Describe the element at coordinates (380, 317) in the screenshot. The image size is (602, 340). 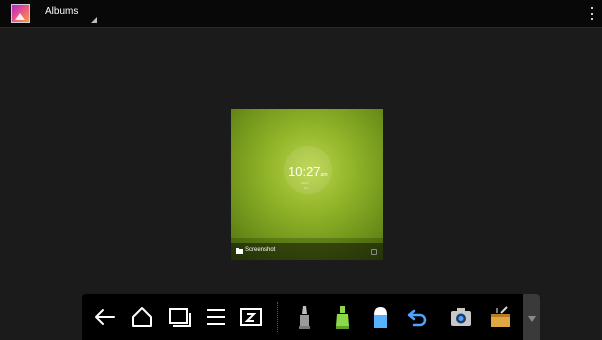
I see `eraser-icon` at that location.